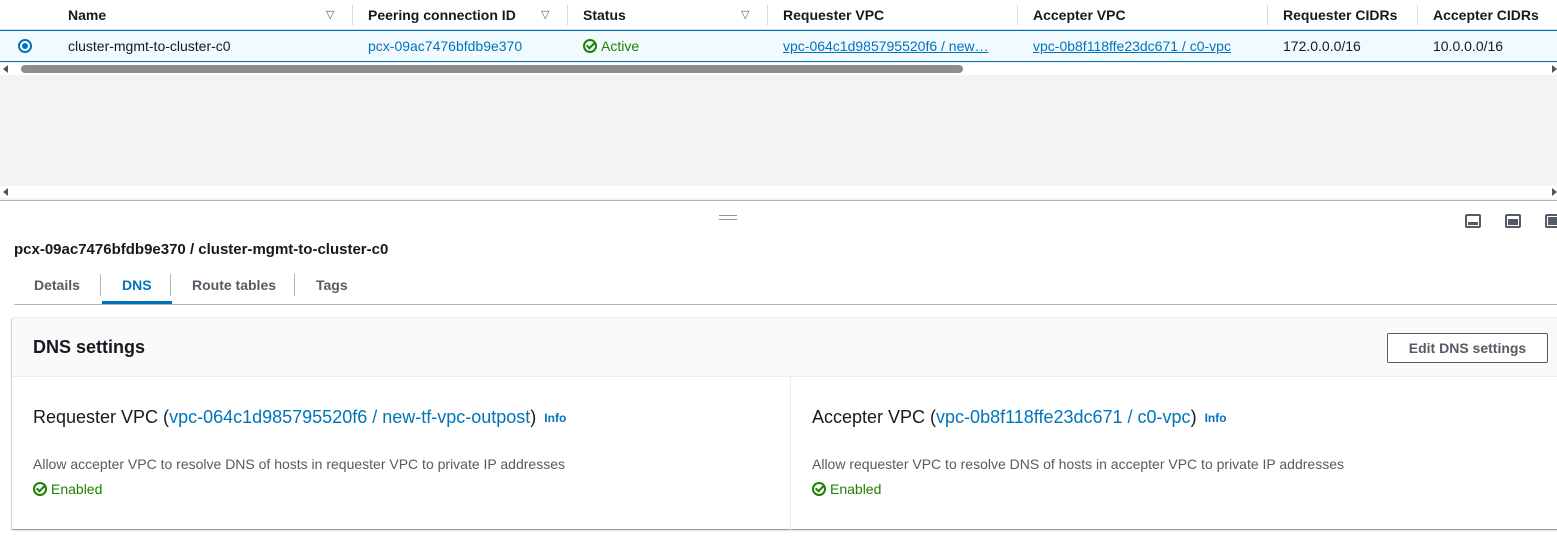 Image resolution: width=1557 pixels, height=536 pixels. What do you see at coordinates (833, 15) in the screenshot?
I see `column-header-requester-vpc: Requester VPC` at bounding box center [833, 15].